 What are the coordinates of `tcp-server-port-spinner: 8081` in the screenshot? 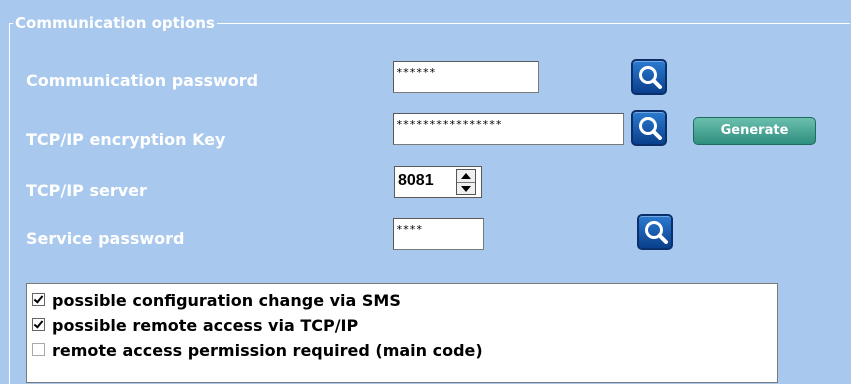 It's located at (438, 182).